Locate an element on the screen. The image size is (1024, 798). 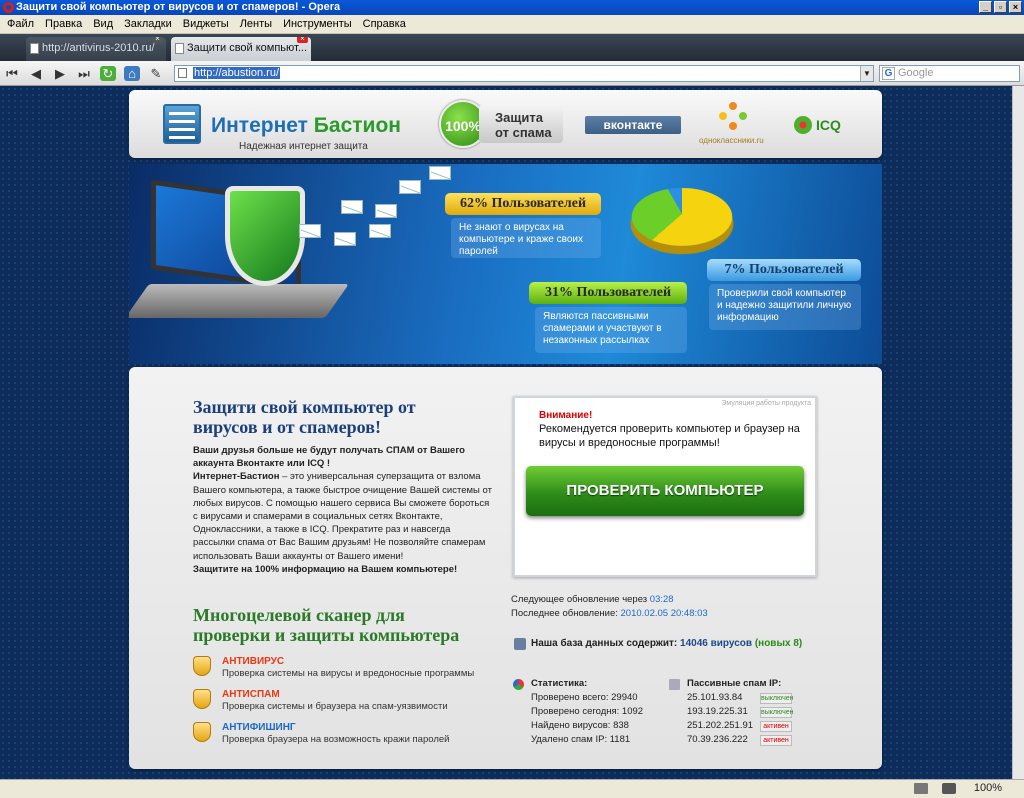
ip-row: 251.202.251.91 активен is located at coordinates (737, 726).